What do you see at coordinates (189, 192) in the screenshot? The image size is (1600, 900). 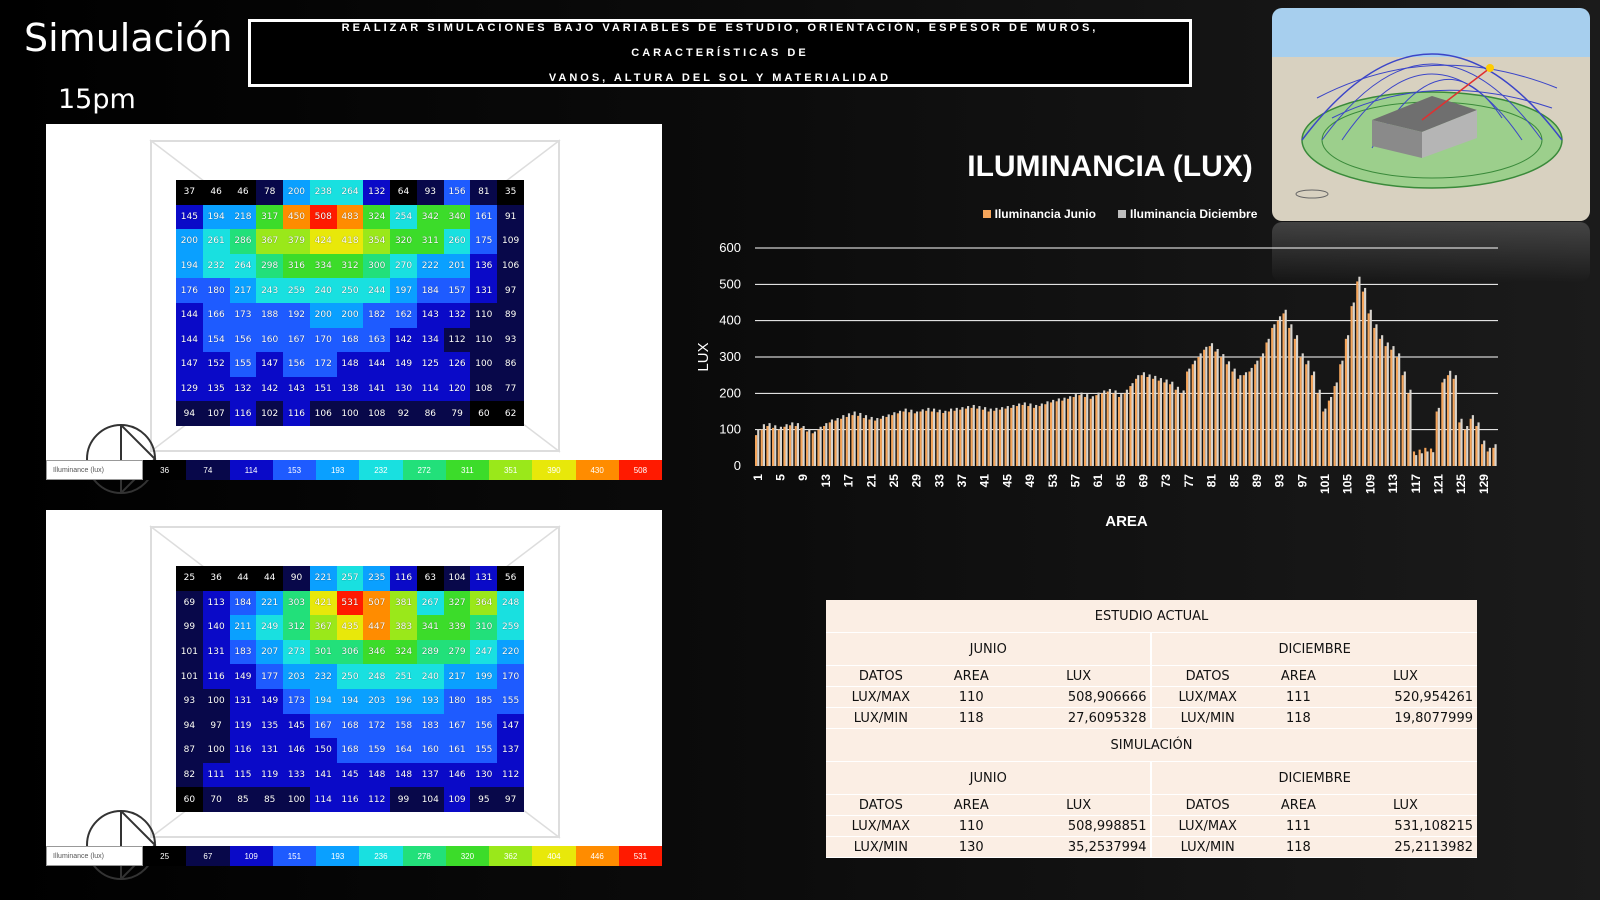 I see `grid-cell: 37` at bounding box center [189, 192].